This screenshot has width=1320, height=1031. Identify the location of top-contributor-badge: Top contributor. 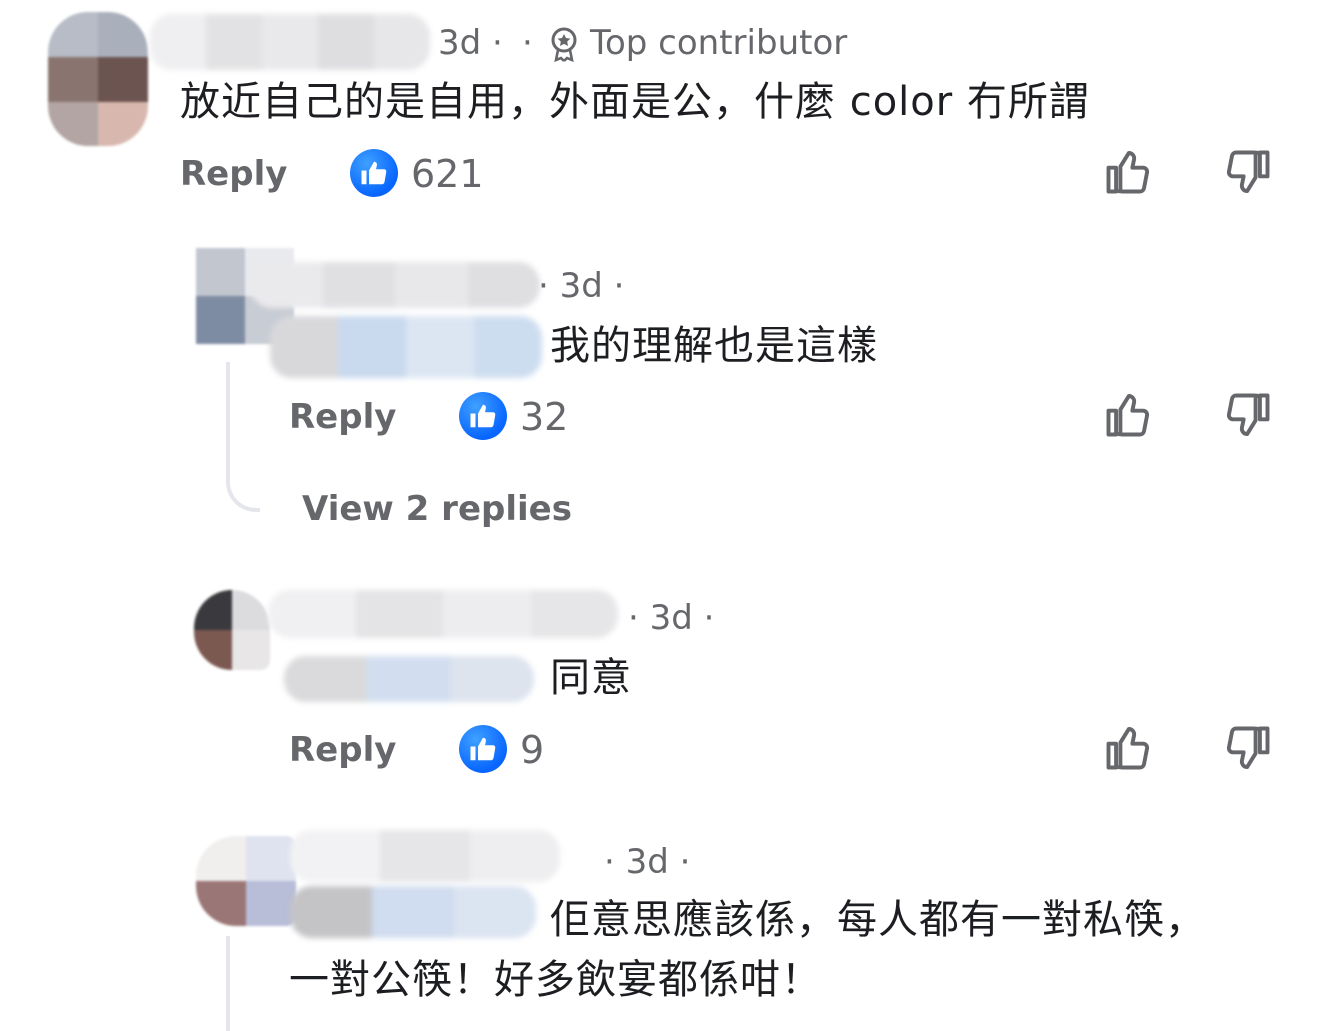
(719, 43).